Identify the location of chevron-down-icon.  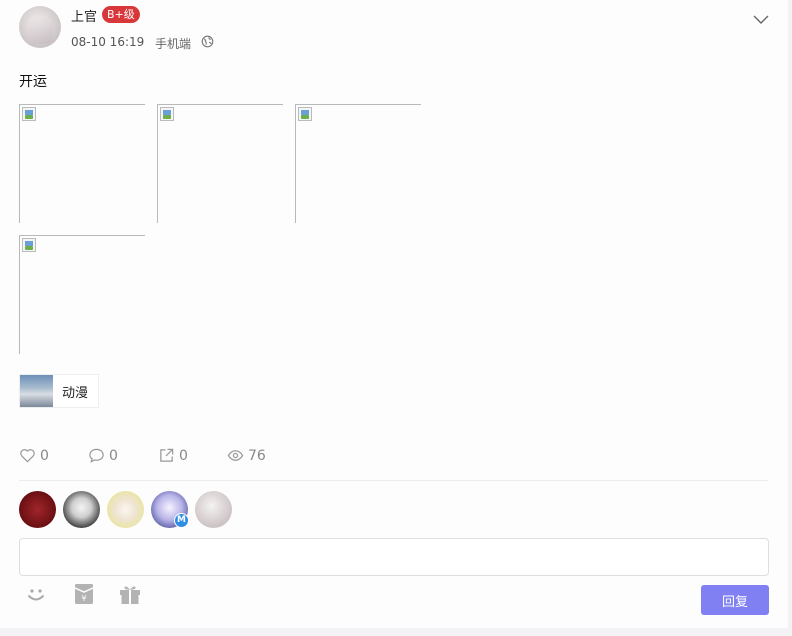
(761, 19).